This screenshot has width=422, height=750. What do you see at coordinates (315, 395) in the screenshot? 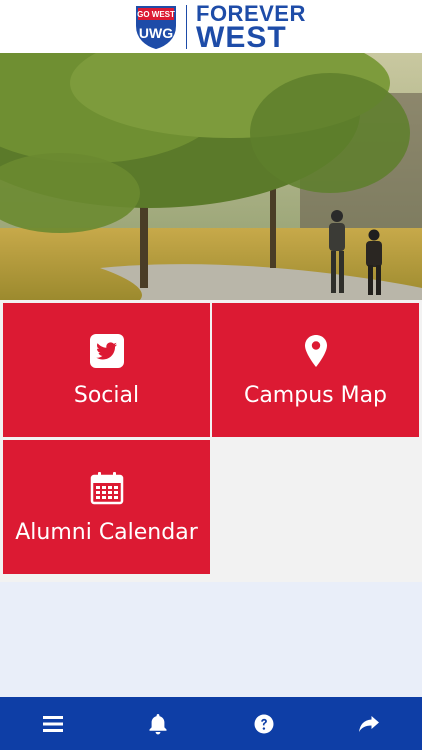
I see `campus-map-label: Campus Map` at bounding box center [315, 395].